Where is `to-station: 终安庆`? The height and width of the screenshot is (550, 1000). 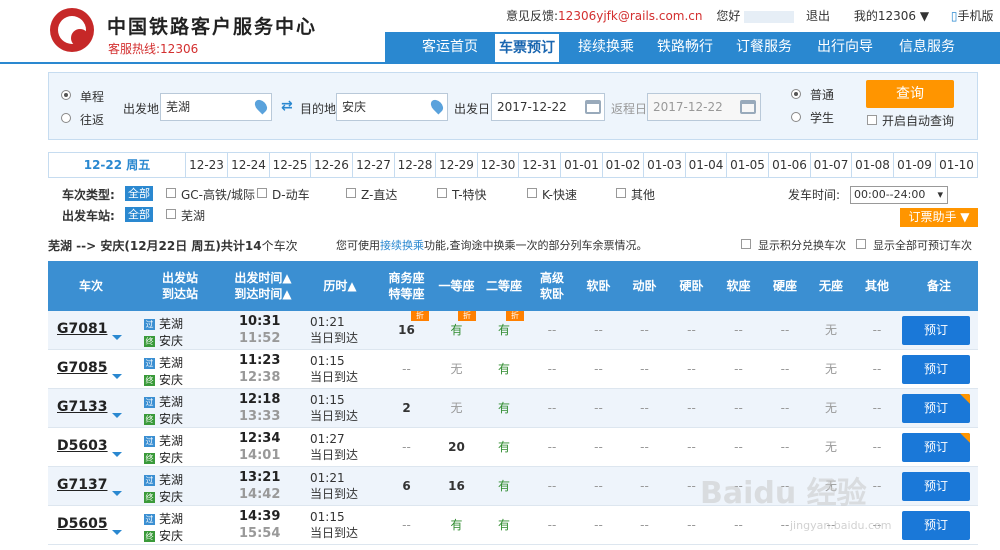
to-station: 终安庆 is located at coordinates (163, 535).